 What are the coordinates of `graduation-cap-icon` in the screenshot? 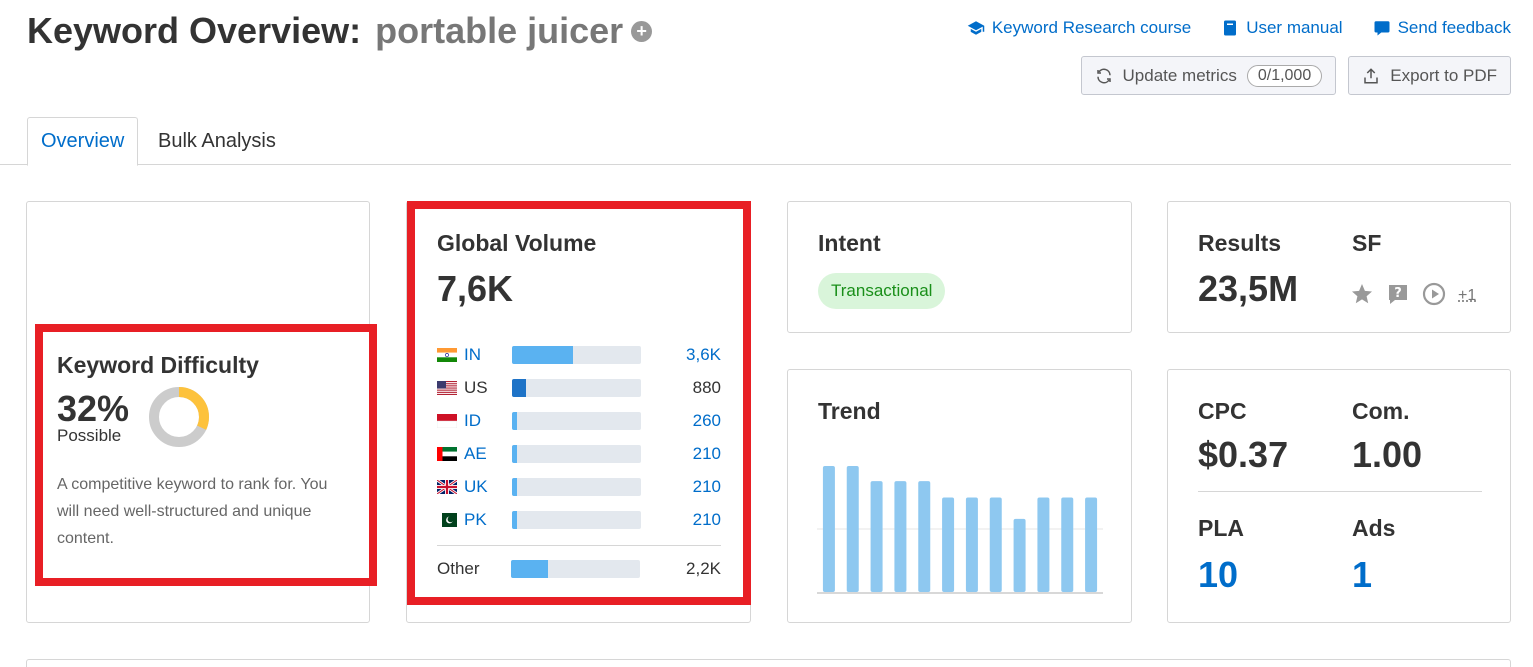 It's located at (976, 28).